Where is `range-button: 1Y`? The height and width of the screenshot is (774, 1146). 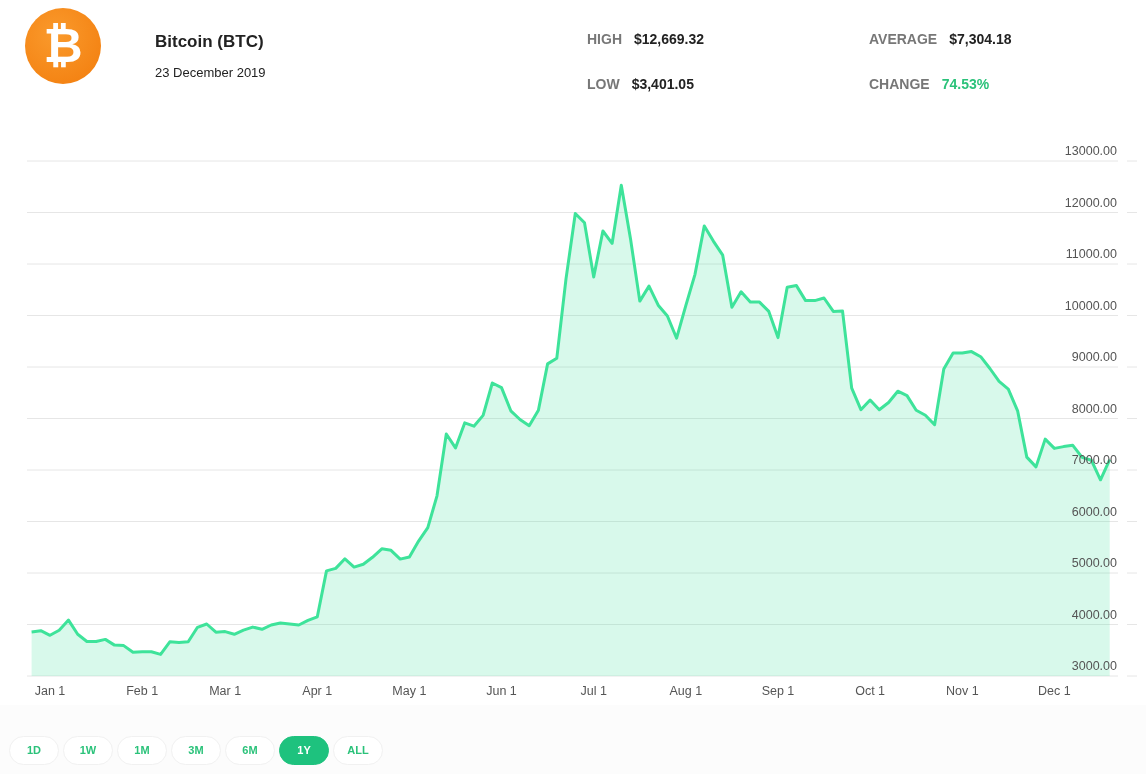 range-button: 1Y is located at coordinates (304, 750).